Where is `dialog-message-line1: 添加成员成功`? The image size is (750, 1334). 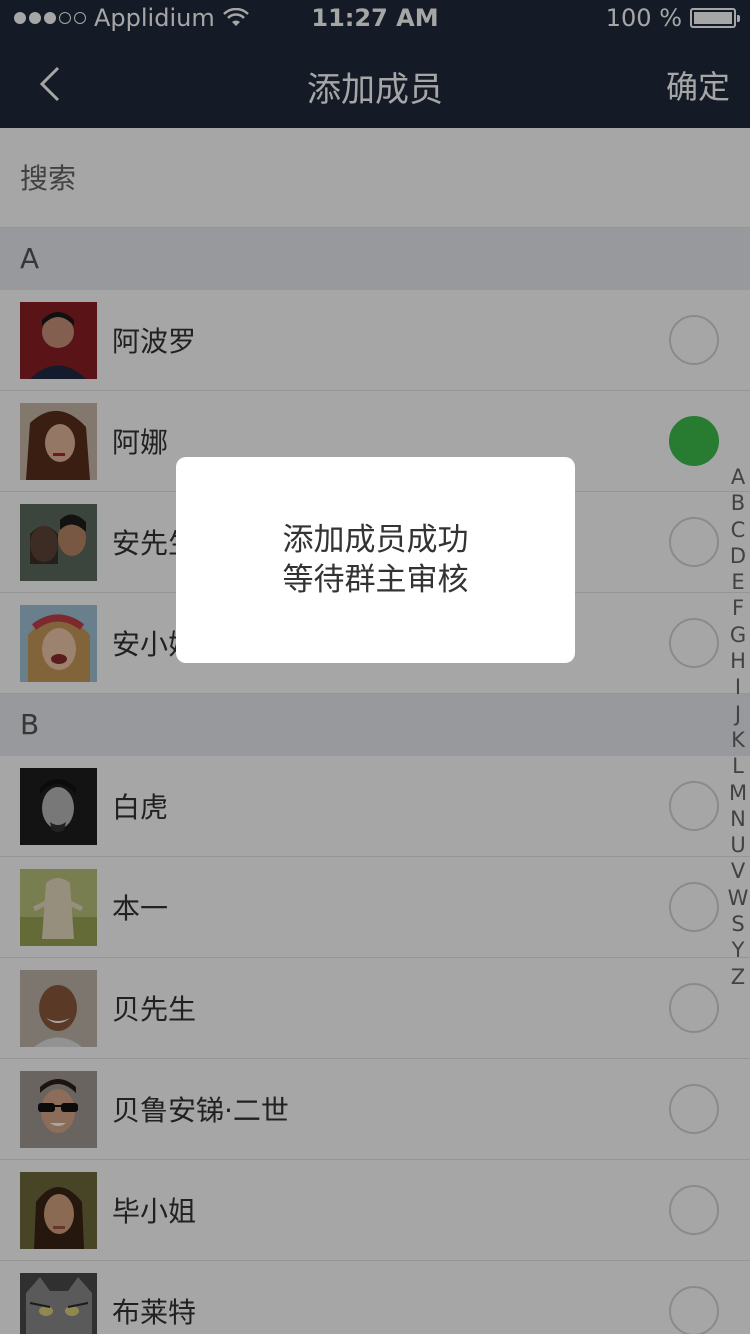
dialog-message-line1: 添加成员成功 is located at coordinates (375, 540).